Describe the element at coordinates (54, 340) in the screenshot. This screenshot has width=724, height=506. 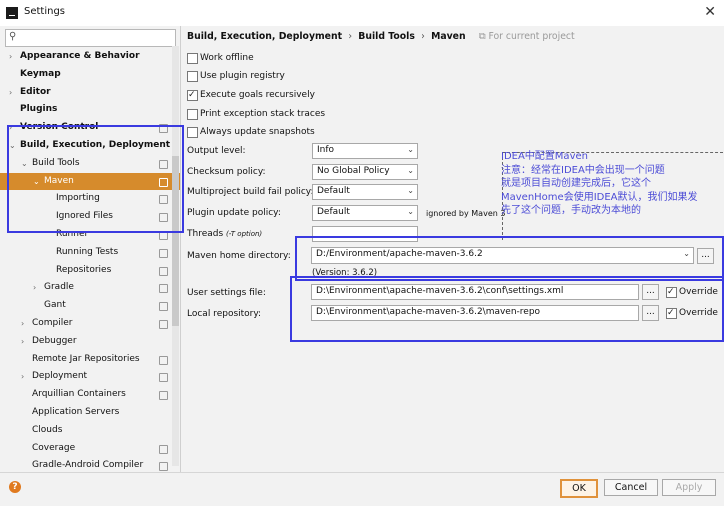
I see `sidebar-item-label: Debugger` at that location.